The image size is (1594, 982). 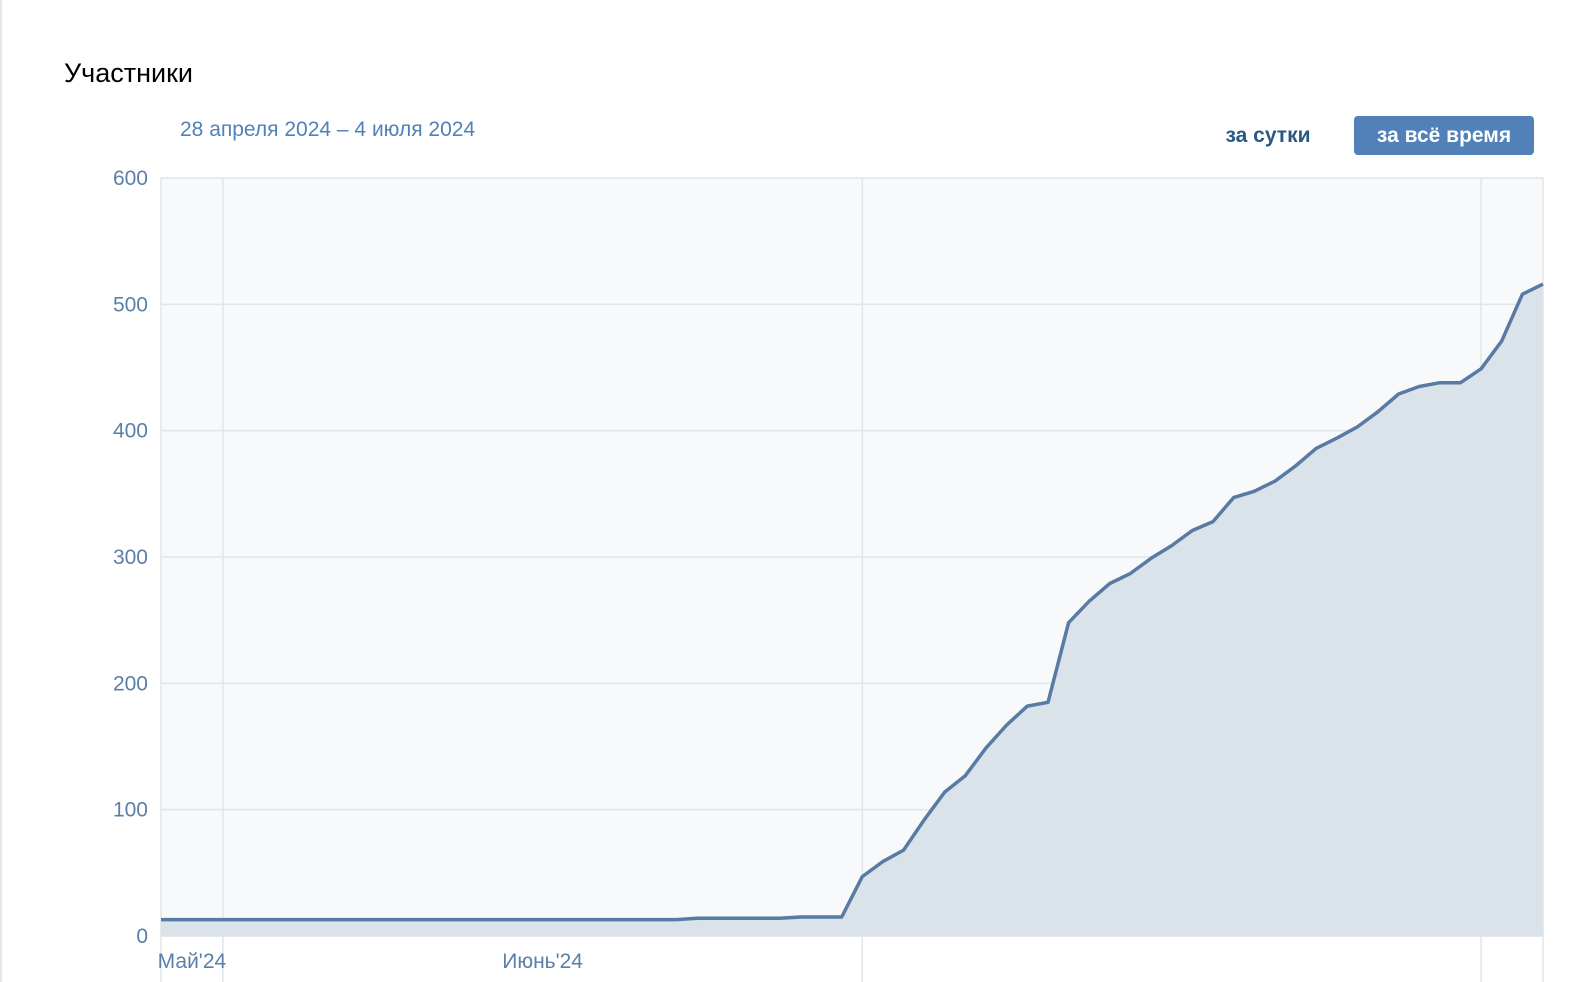 What do you see at coordinates (130, 683) in the screenshot?
I see `y-tick-label: 200` at bounding box center [130, 683].